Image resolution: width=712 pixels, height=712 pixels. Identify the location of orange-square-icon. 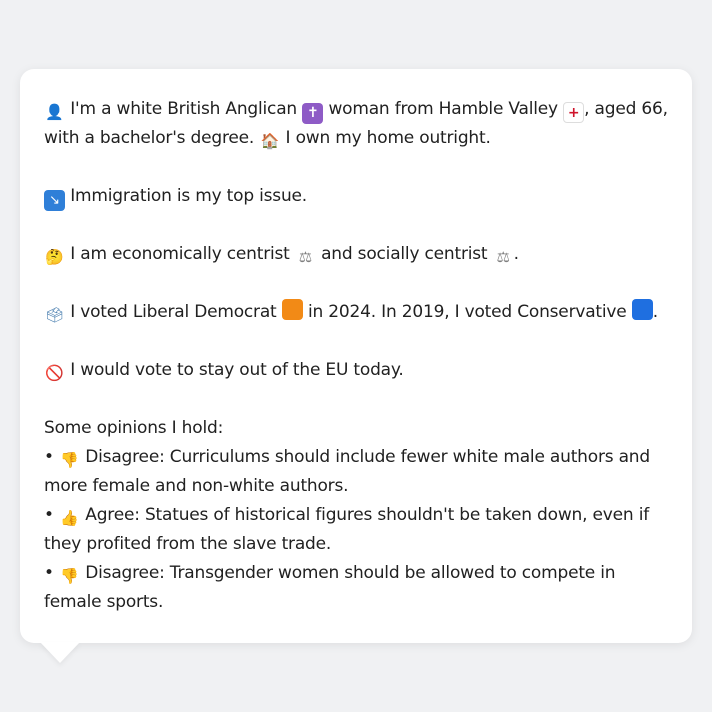
(292, 309).